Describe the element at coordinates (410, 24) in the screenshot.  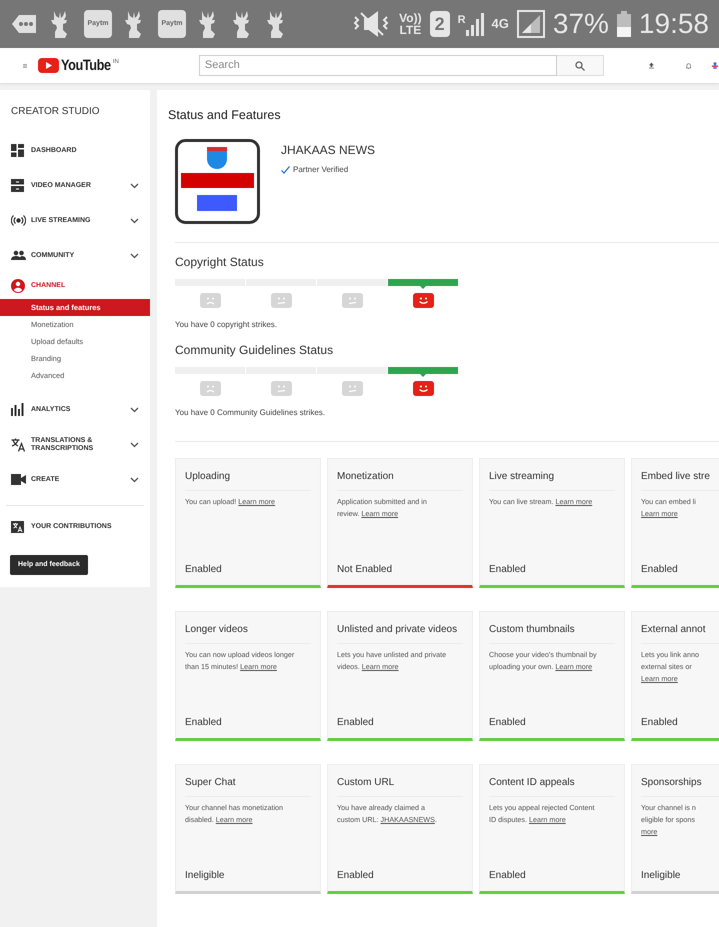
I see `volte-label: Vo)) LTE` at that location.